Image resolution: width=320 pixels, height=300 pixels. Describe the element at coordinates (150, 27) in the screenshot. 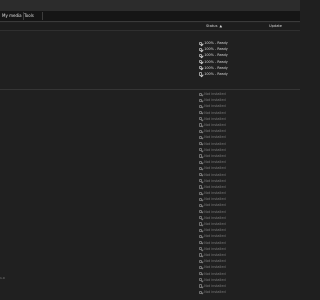

I see `column-header-row: Status ▲ Update` at that location.